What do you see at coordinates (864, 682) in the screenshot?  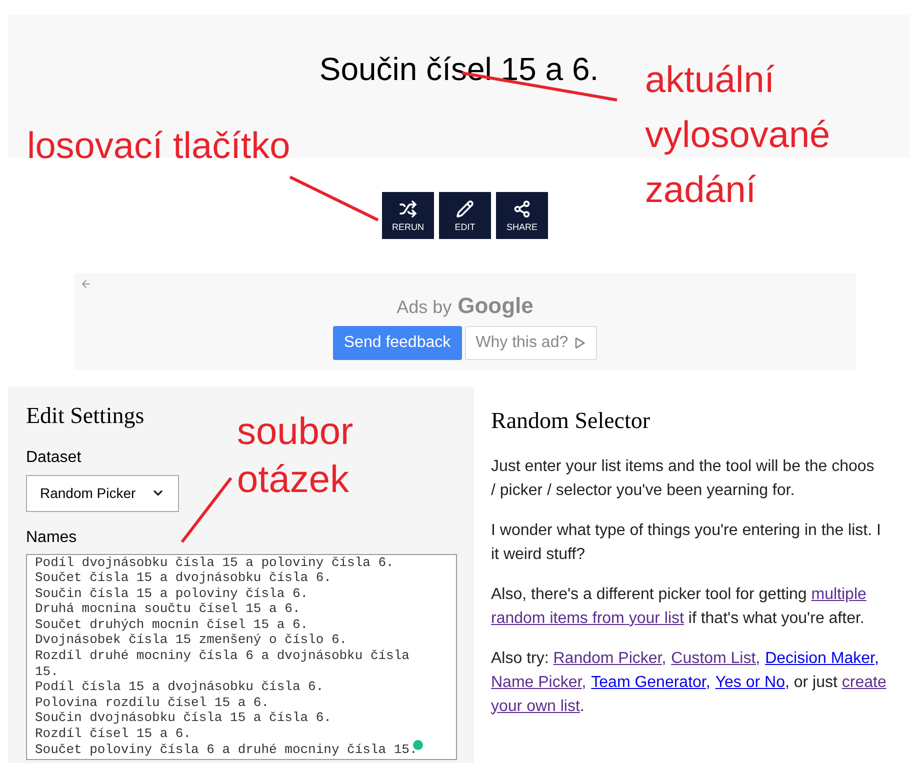 I see `link: create` at bounding box center [864, 682].